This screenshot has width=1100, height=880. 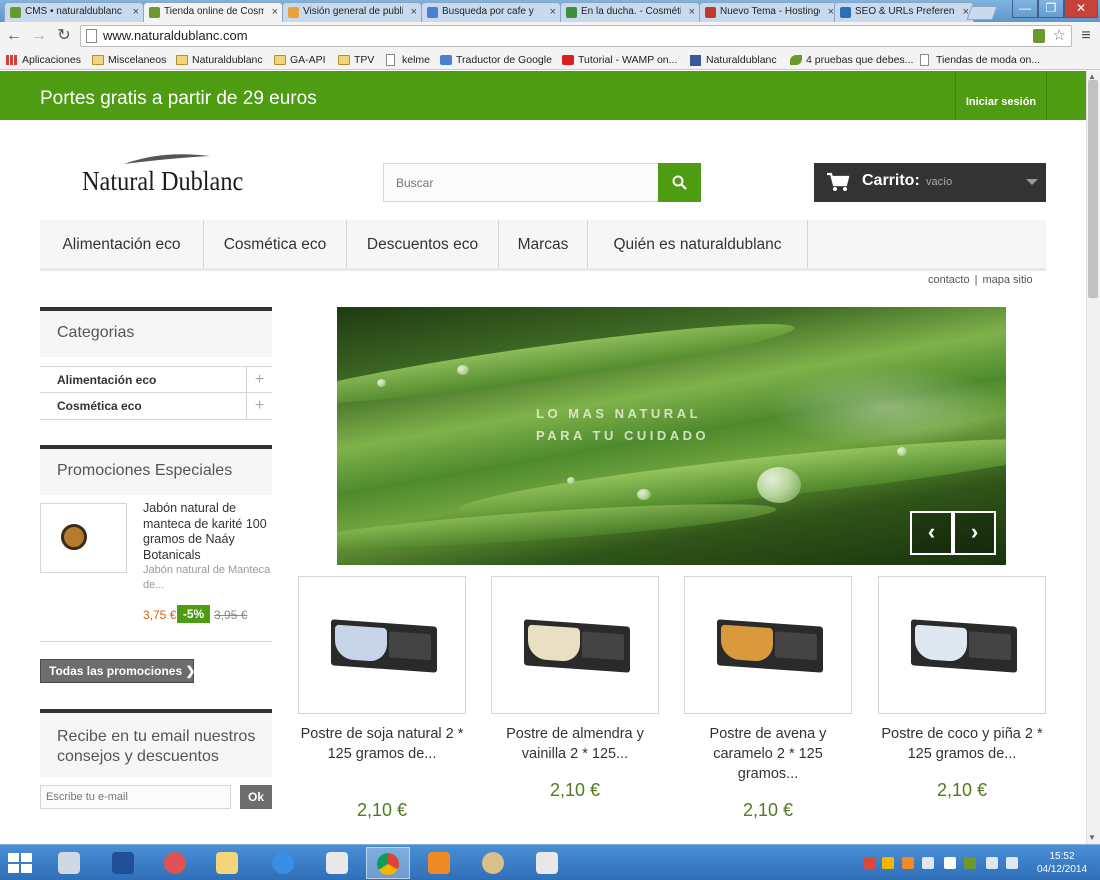 I want to click on contact-link: contacto, so click(x=949, y=280).